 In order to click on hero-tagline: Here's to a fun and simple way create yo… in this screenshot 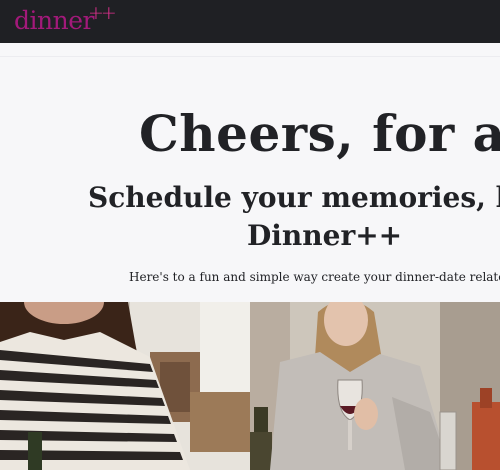, I will do `click(314, 277)`.